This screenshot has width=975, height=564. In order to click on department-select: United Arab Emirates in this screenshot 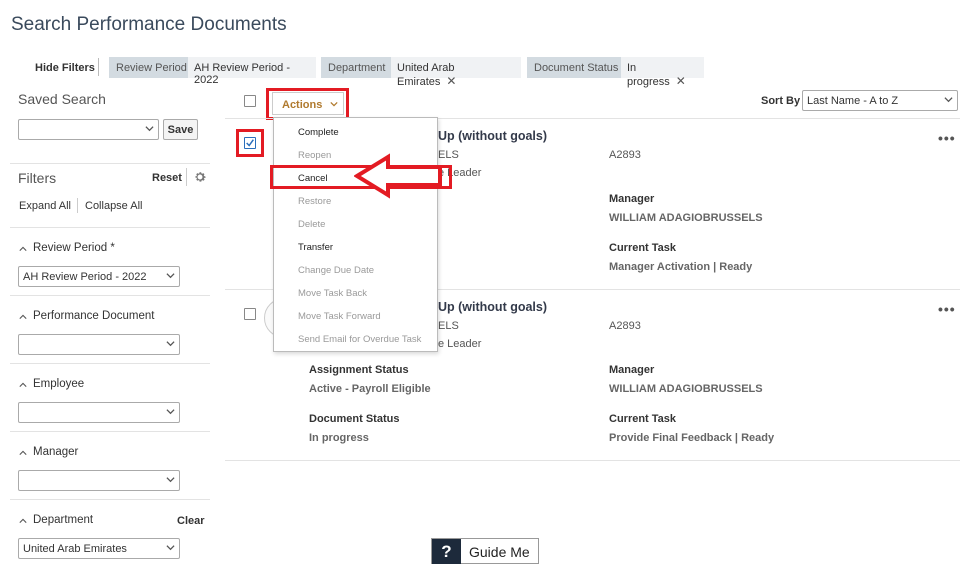, I will do `click(99, 548)`.